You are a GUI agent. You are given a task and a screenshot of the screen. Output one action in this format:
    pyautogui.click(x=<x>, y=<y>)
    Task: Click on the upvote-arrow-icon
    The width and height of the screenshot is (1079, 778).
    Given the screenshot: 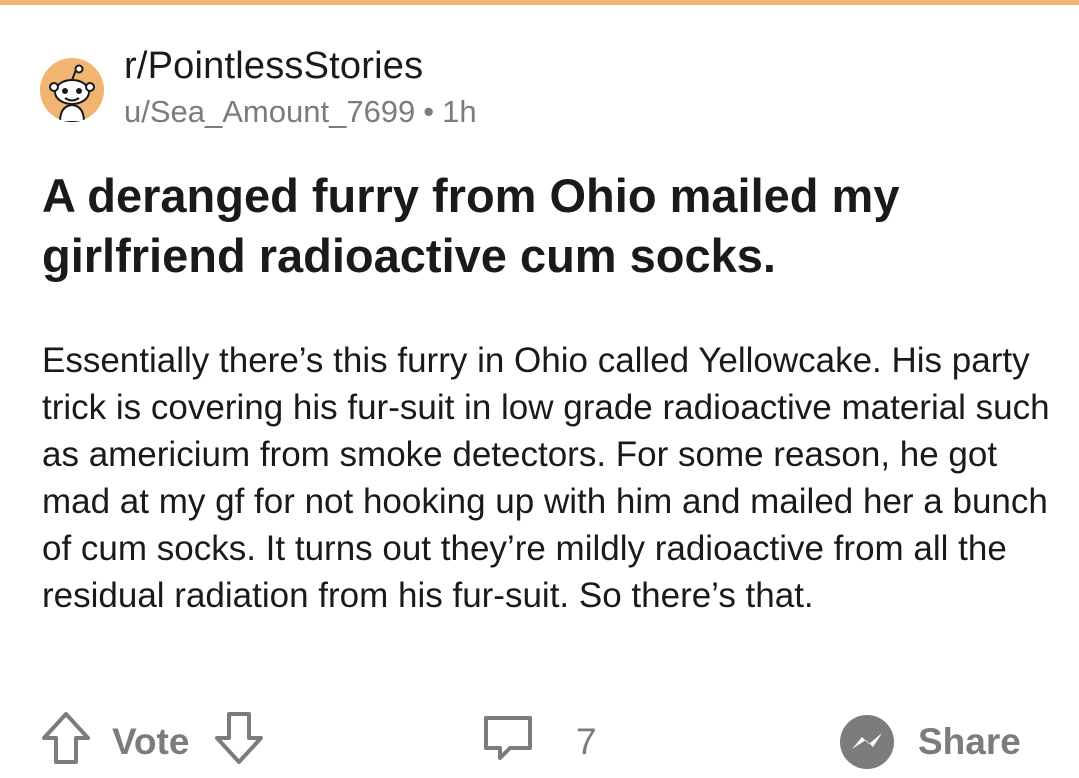 What is the action you would take?
    pyautogui.click(x=66, y=742)
    